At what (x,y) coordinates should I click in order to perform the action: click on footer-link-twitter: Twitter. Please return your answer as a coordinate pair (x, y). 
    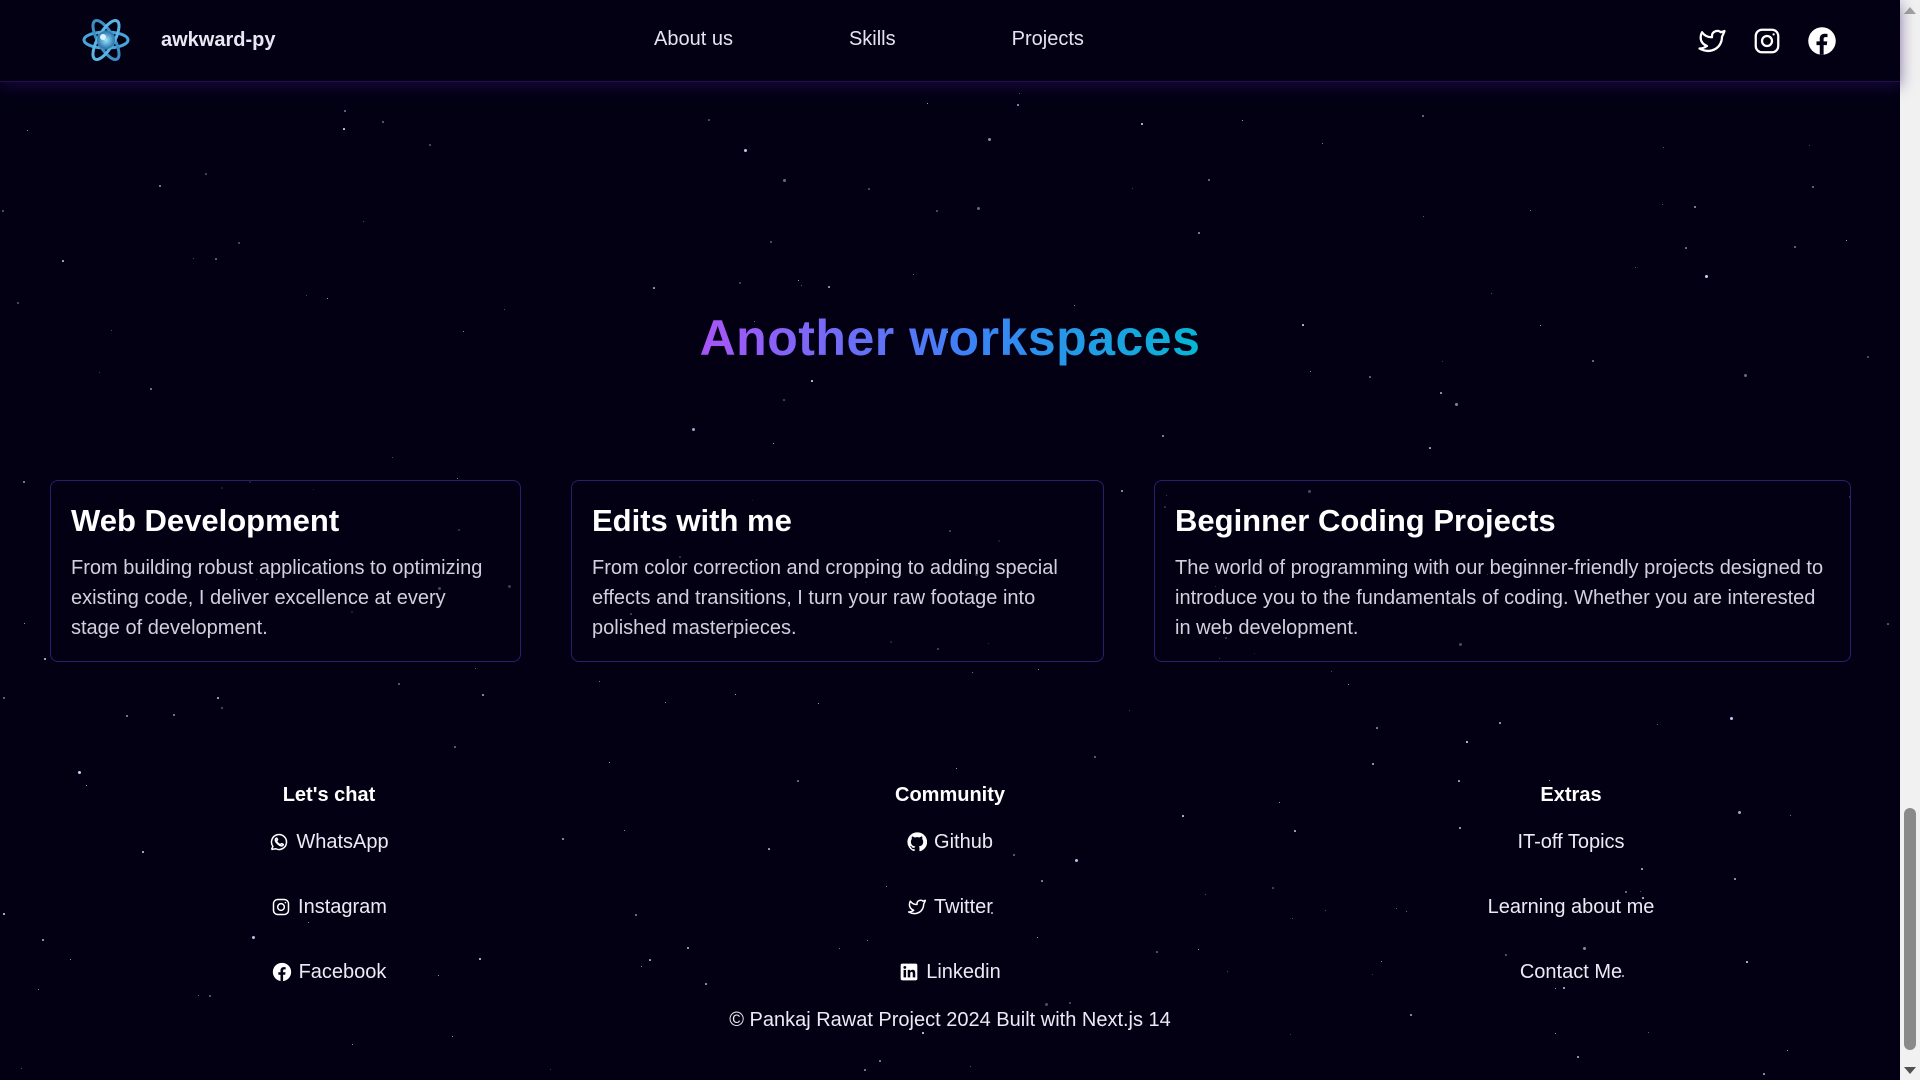
    Looking at the image, I should click on (950, 907).